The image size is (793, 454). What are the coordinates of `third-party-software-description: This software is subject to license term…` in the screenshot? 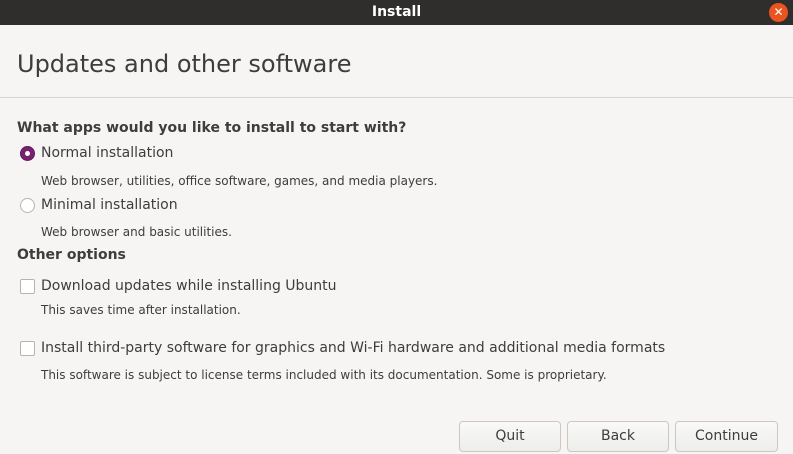 It's located at (324, 375).